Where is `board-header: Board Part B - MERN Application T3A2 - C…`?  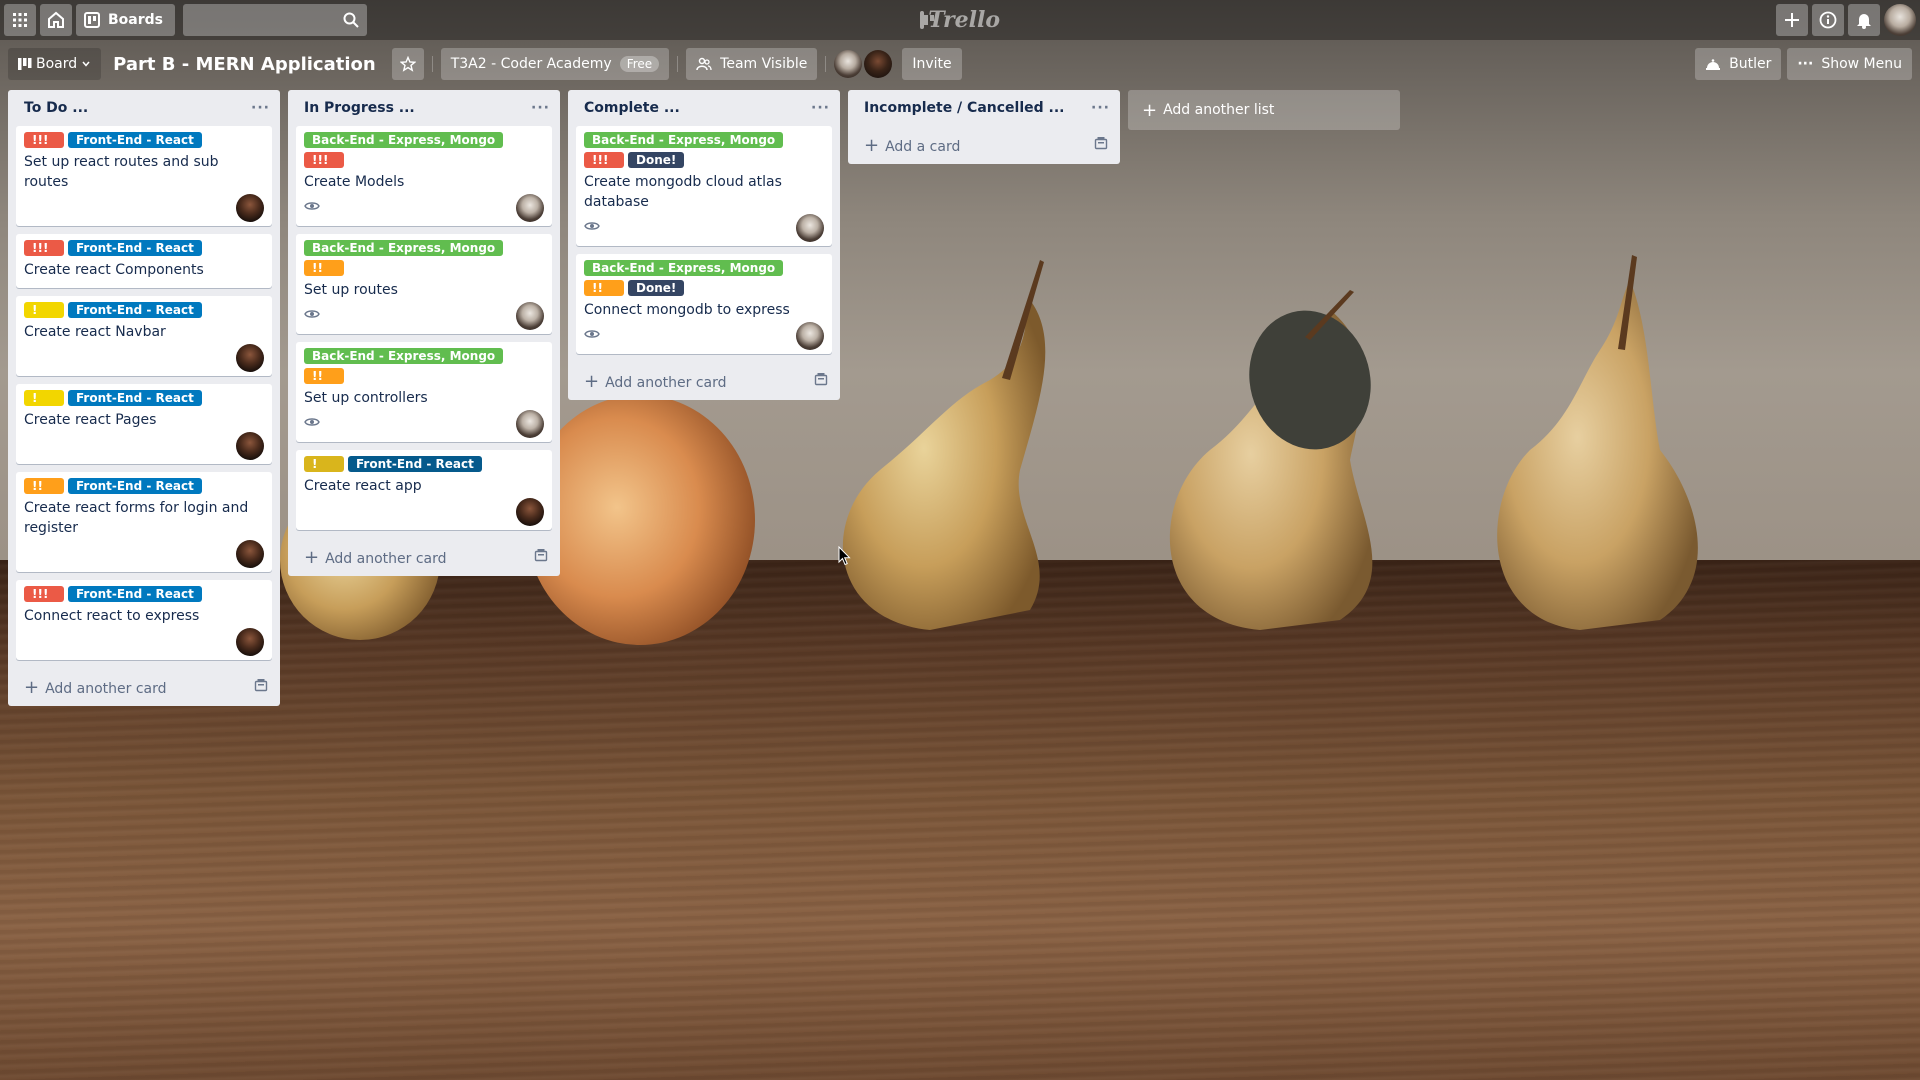 board-header: Board Part B - MERN Application T3A2 - C… is located at coordinates (960, 64).